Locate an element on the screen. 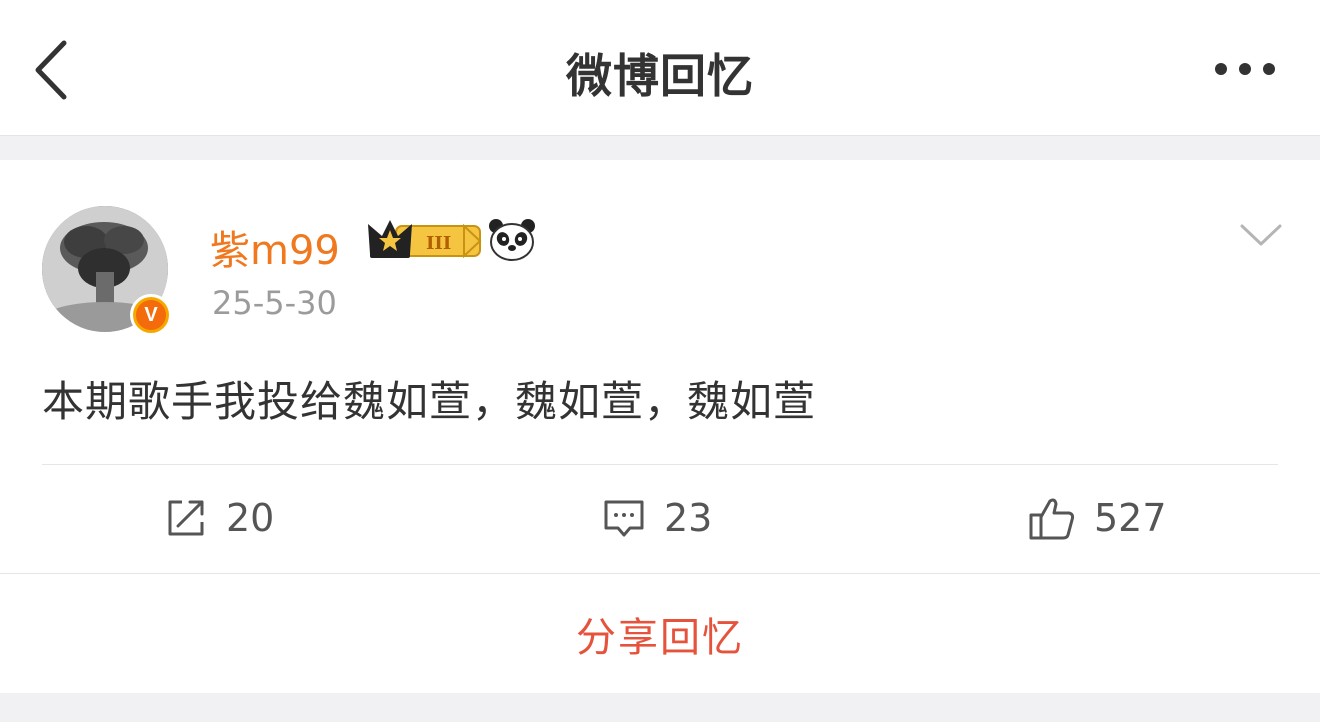 The image size is (1320, 722). like-button: 527 is located at coordinates (1097, 518).